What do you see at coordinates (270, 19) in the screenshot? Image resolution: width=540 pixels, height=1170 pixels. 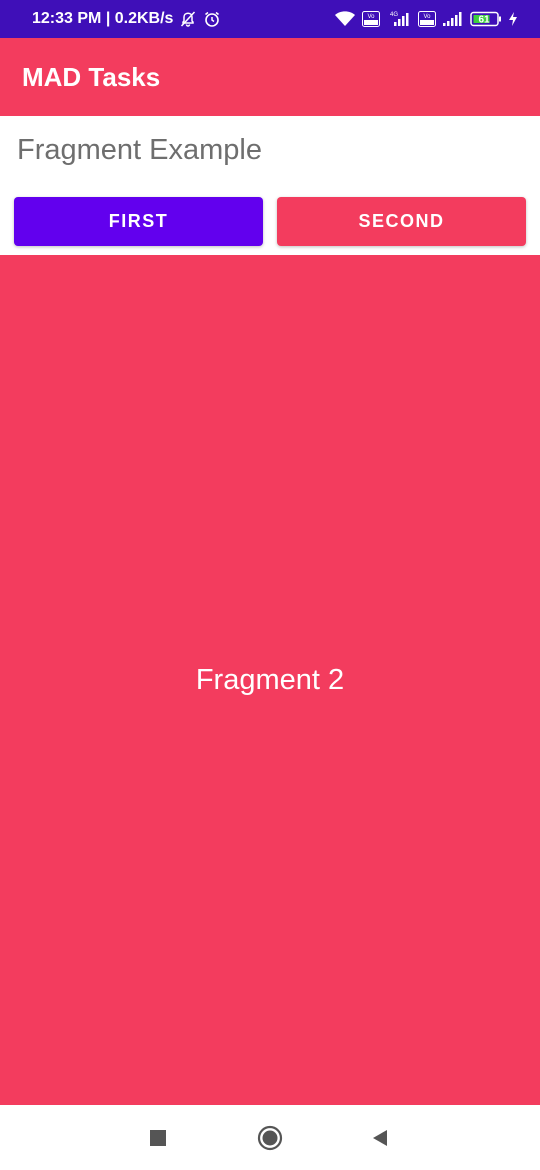 I see `status-bar: 12:33 PM | 0.2KB/s Vo 4G Vo 61` at bounding box center [270, 19].